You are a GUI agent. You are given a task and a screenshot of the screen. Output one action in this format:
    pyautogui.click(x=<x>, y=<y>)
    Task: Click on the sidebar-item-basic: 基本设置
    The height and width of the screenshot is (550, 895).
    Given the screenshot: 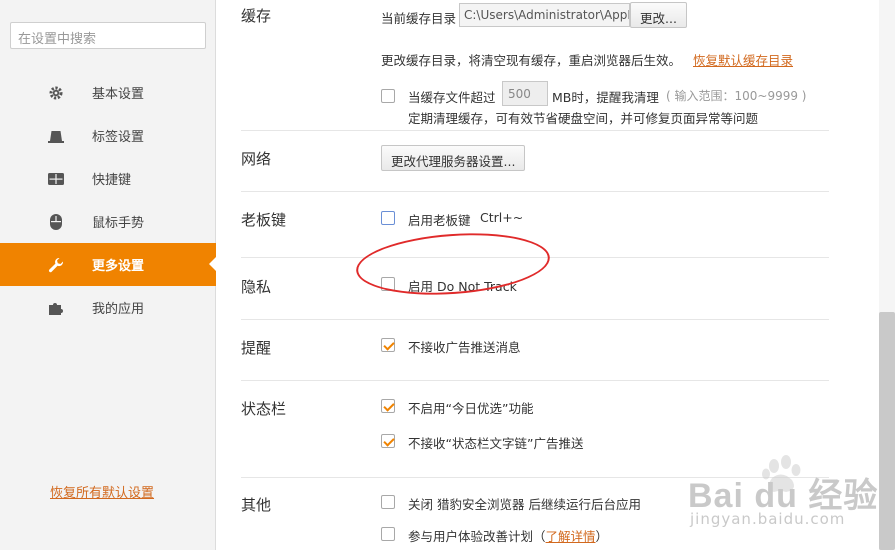 What is the action you would take?
    pyautogui.click(x=108, y=92)
    